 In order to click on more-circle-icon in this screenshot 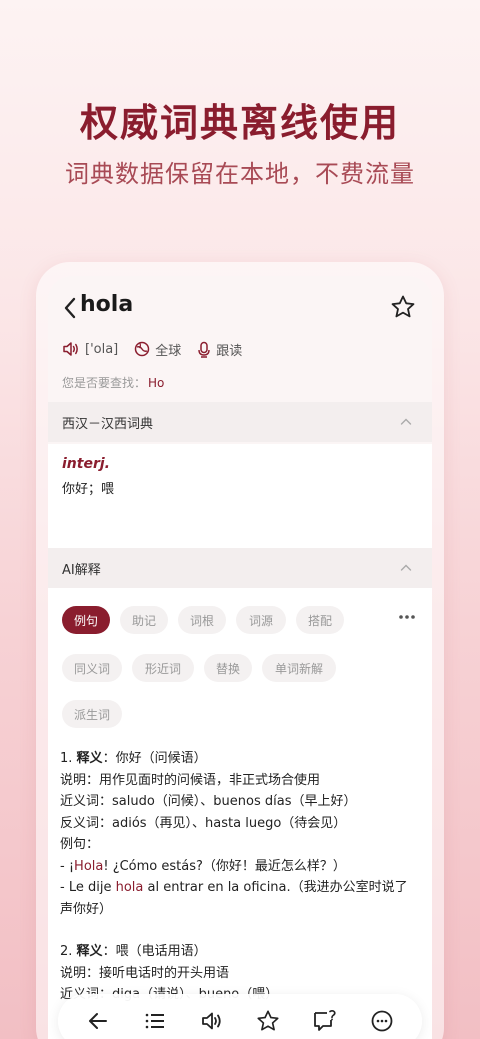, I will do `click(382, 1021)`.